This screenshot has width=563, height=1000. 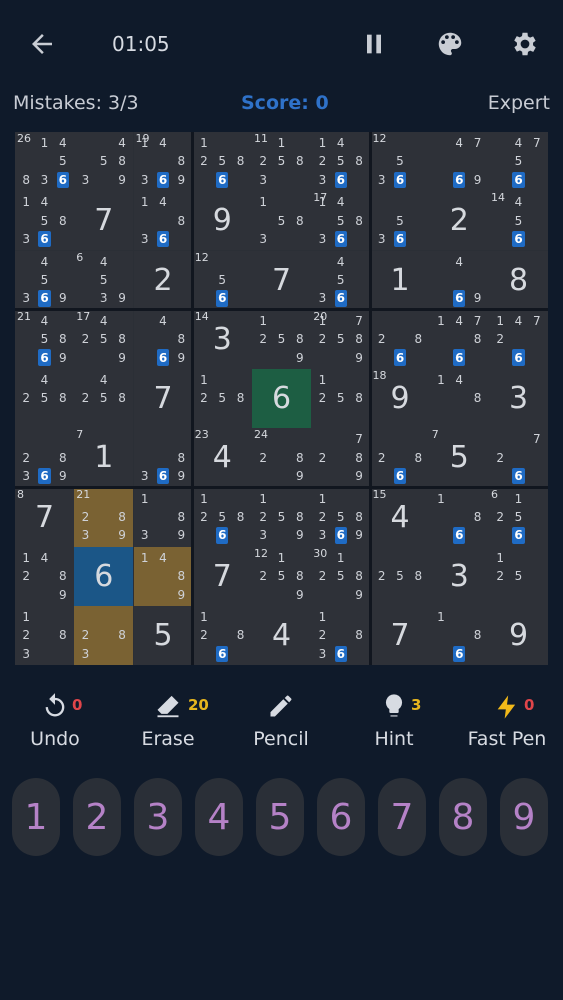 I want to click on fast-pen-button: 0 Fast Pen, so click(x=507, y=723).